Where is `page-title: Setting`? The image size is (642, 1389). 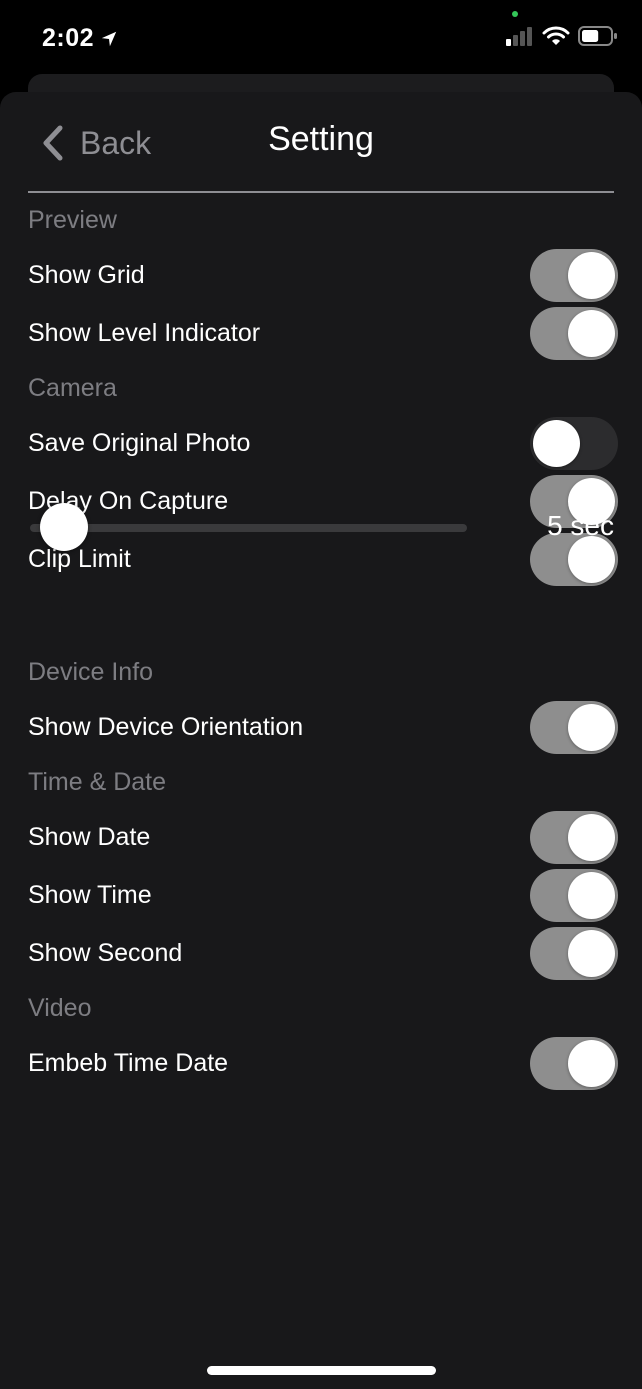 page-title: Setting is located at coordinates (321, 139).